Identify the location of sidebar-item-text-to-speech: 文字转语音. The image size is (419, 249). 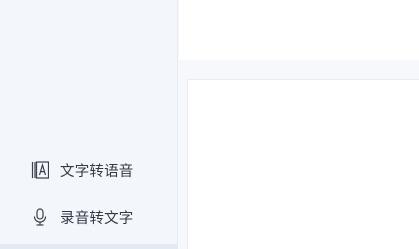
(82, 170).